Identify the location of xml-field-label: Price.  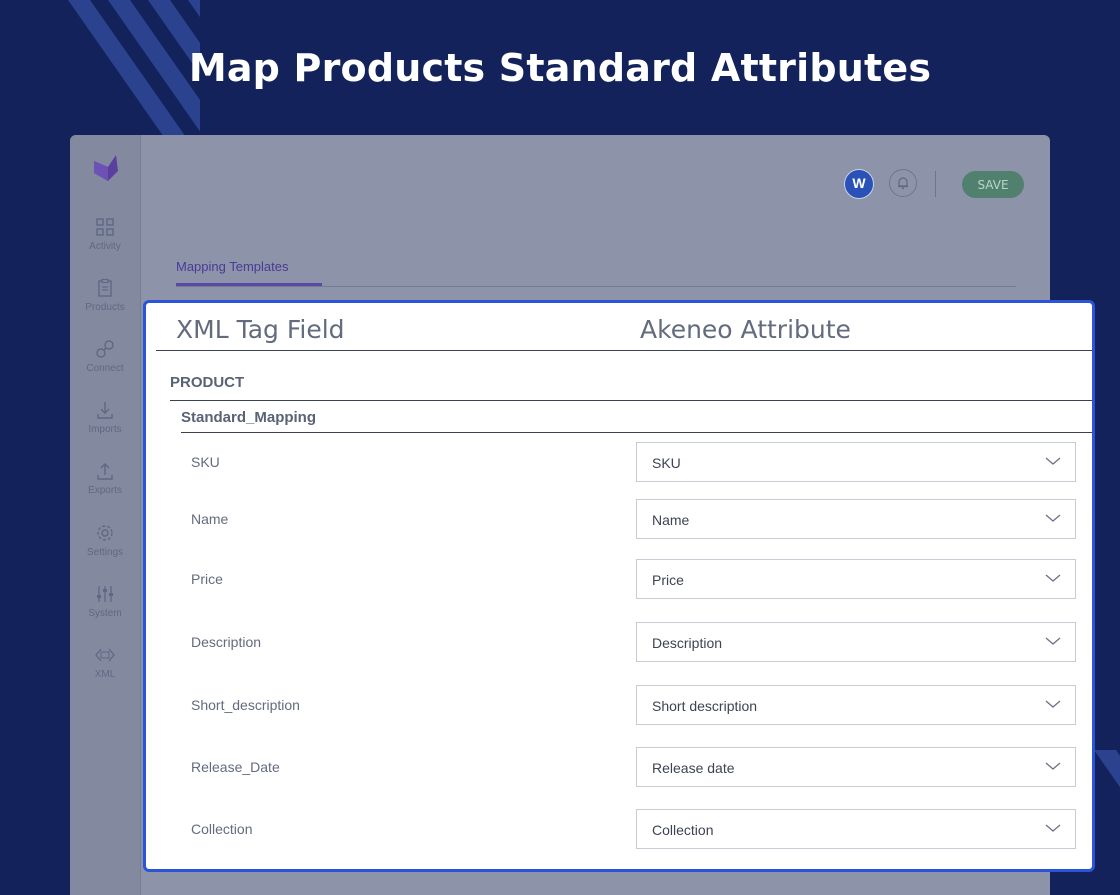
(207, 579).